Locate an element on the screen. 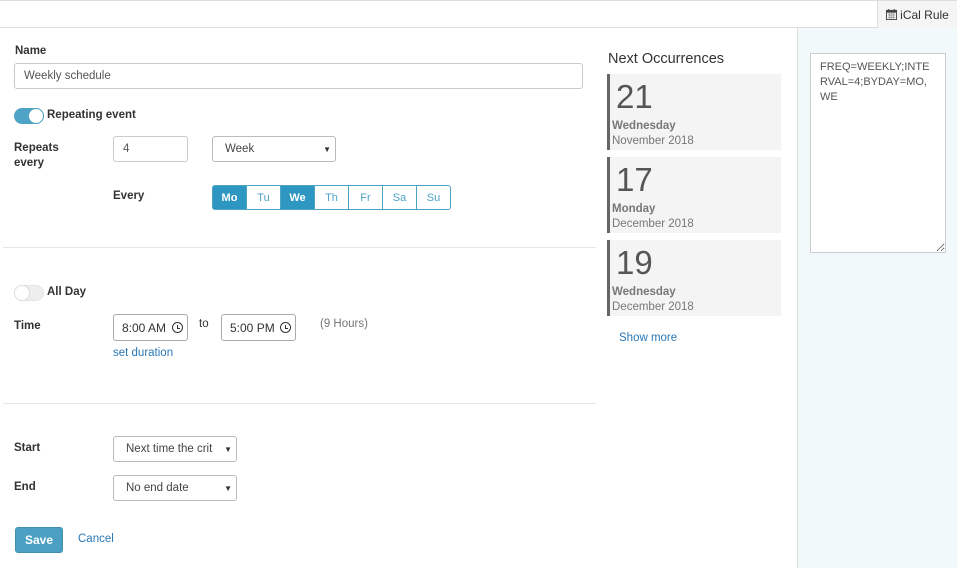 The width and height of the screenshot is (957, 568). ical-rule-label: iCal Rule is located at coordinates (924, 14).